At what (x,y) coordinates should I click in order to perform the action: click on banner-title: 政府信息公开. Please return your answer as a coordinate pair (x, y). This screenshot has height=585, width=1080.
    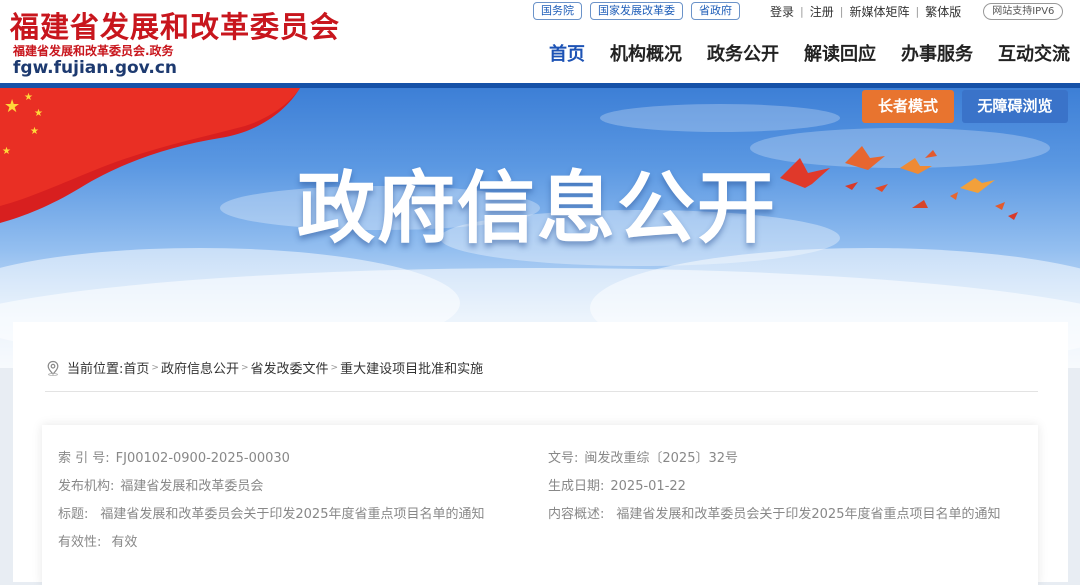
    Looking at the image, I should click on (537, 209).